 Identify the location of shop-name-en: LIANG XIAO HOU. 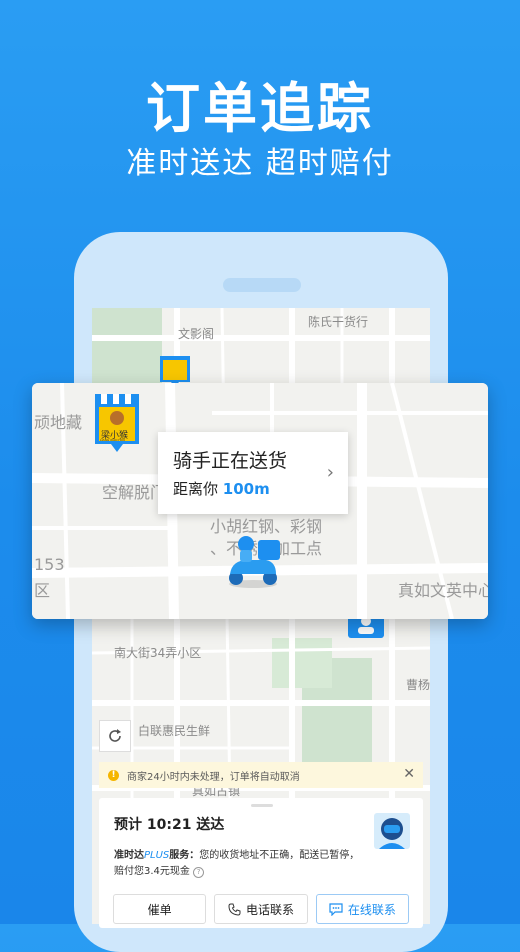
(113, 440).